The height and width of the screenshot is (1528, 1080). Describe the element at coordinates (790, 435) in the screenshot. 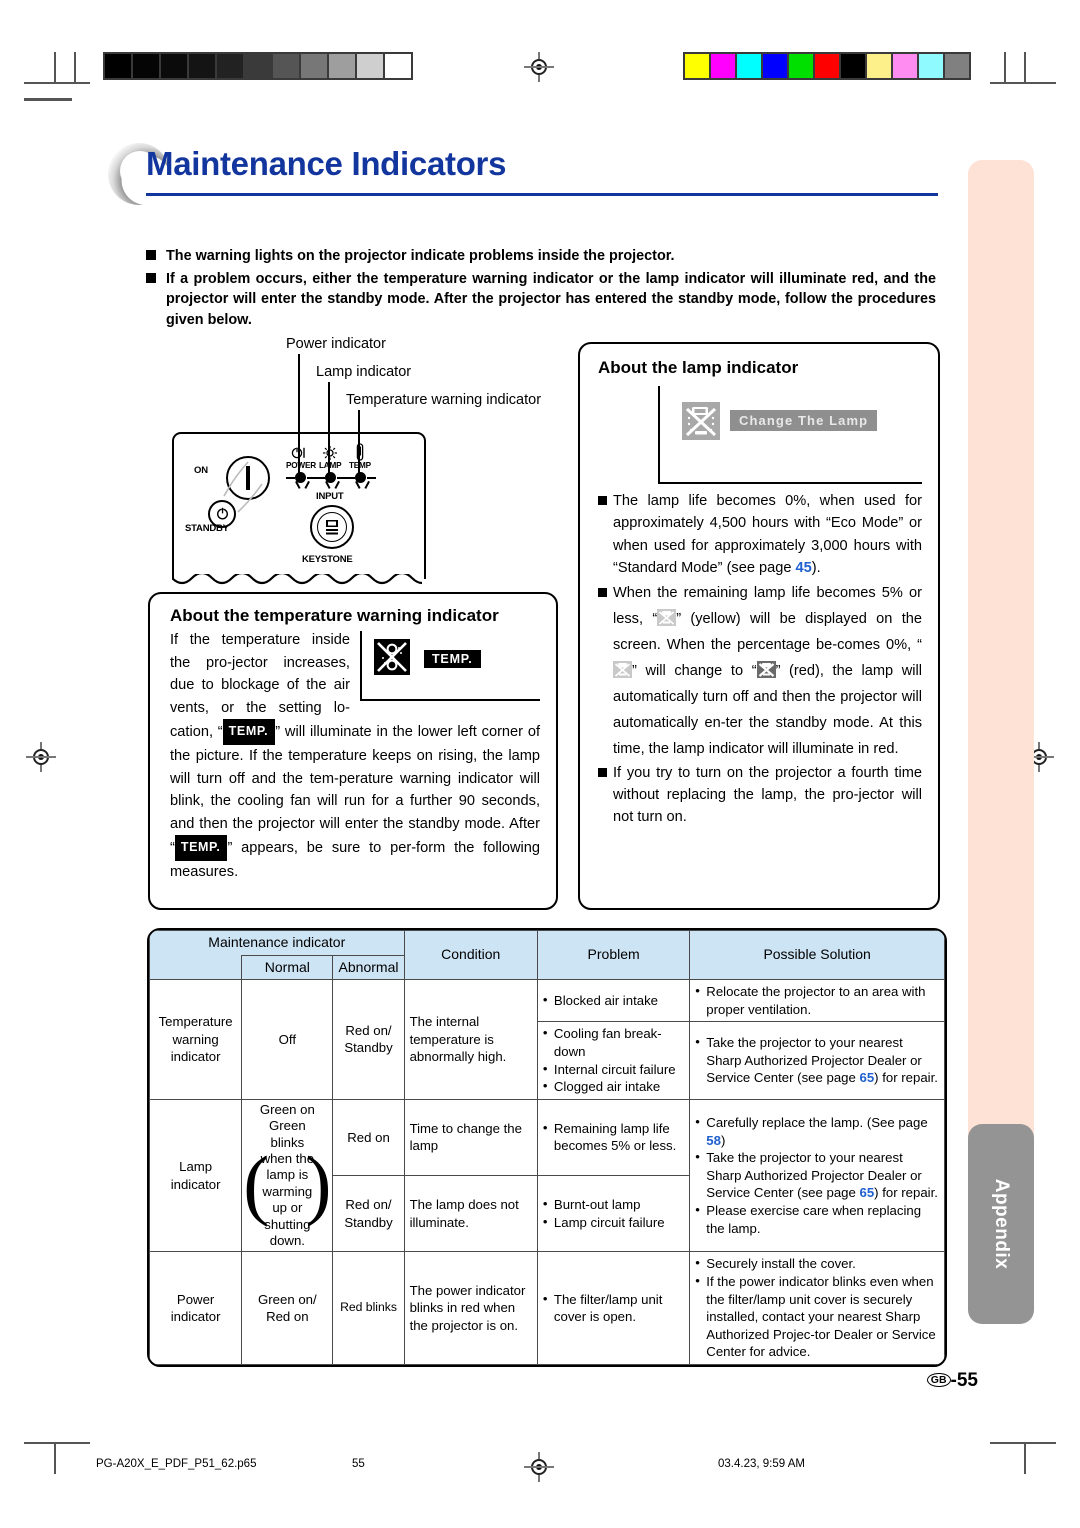

I see `lamp-osd-sample: Change The Lamp` at that location.